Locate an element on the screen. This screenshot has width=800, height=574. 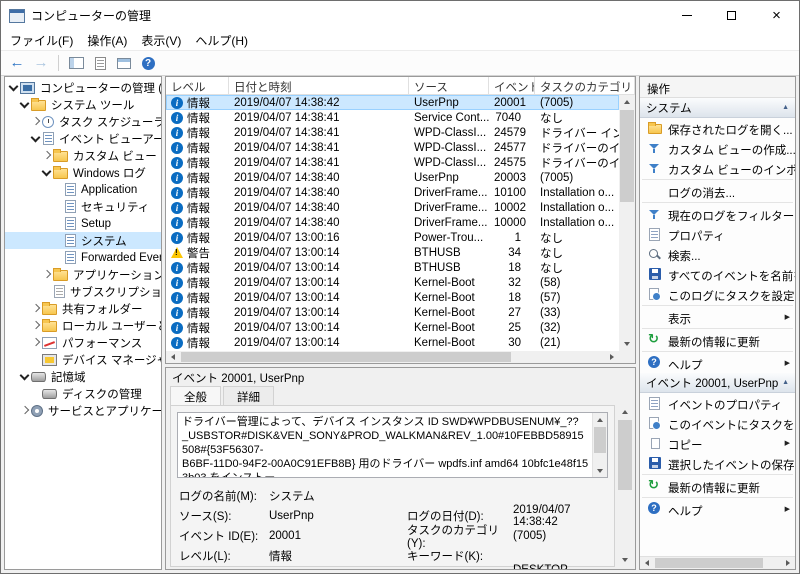
event-row: 警告 2019/04/07 13:00:14 BTHUSB 34 なし is located at coordinates (392, 252).